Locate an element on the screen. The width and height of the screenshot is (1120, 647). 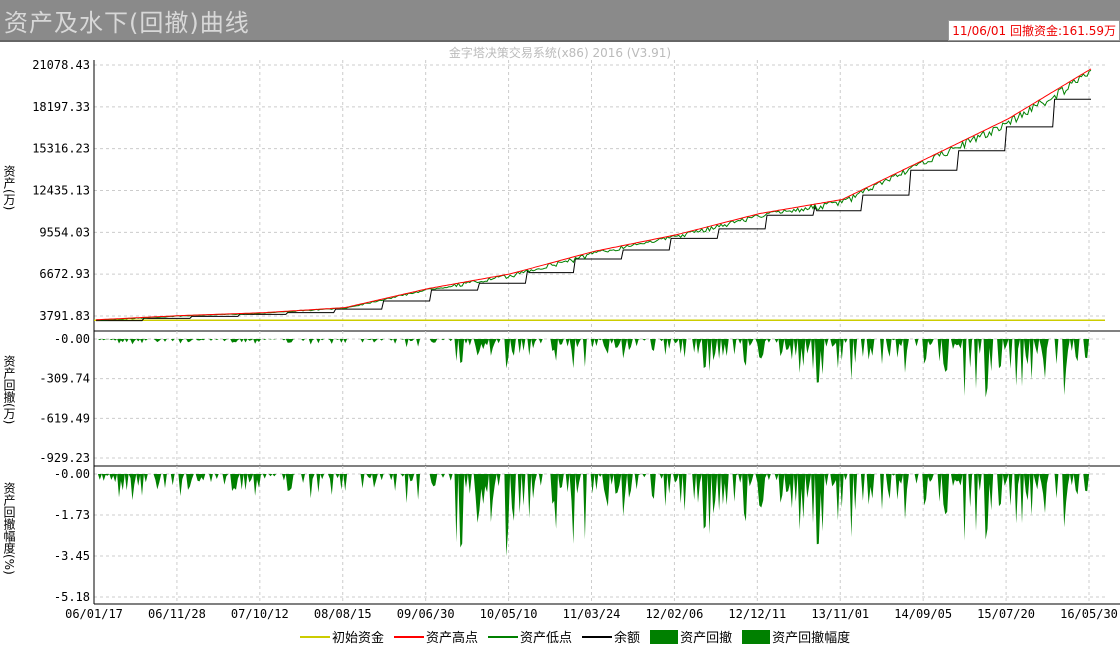
x-tick-label: 06/11/28 is located at coordinates (177, 614).